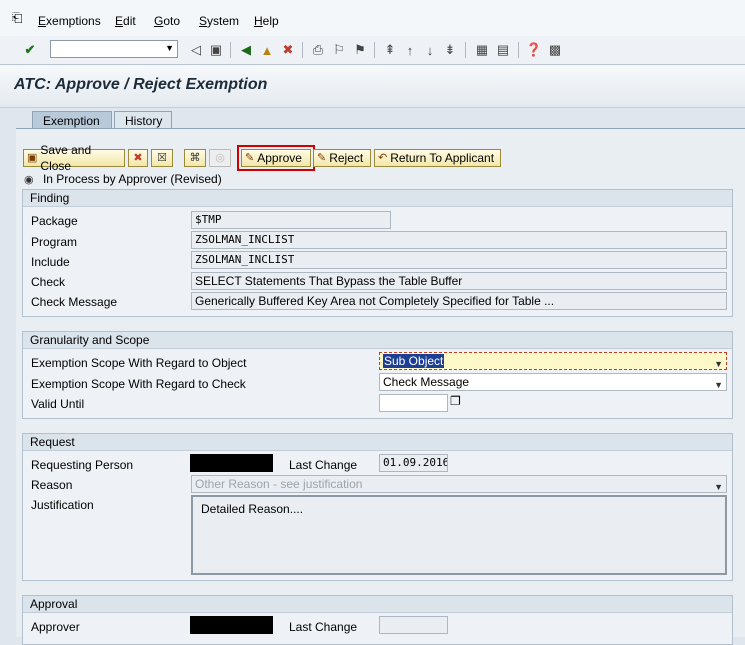 The height and width of the screenshot is (645, 745). What do you see at coordinates (288, 50) in the screenshot?
I see `cancel-icon: ✖` at bounding box center [288, 50].